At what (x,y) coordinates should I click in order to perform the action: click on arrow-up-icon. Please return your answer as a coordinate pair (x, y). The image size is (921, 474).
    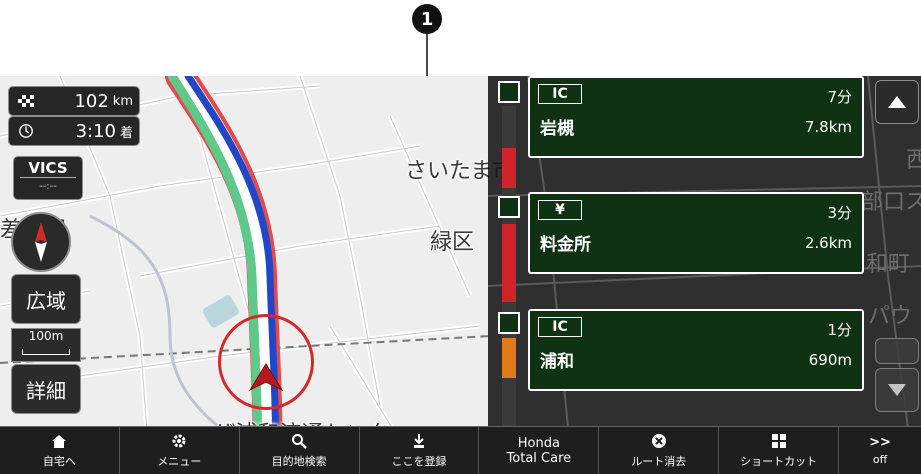
    Looking at the image, I should click on (897, 102).